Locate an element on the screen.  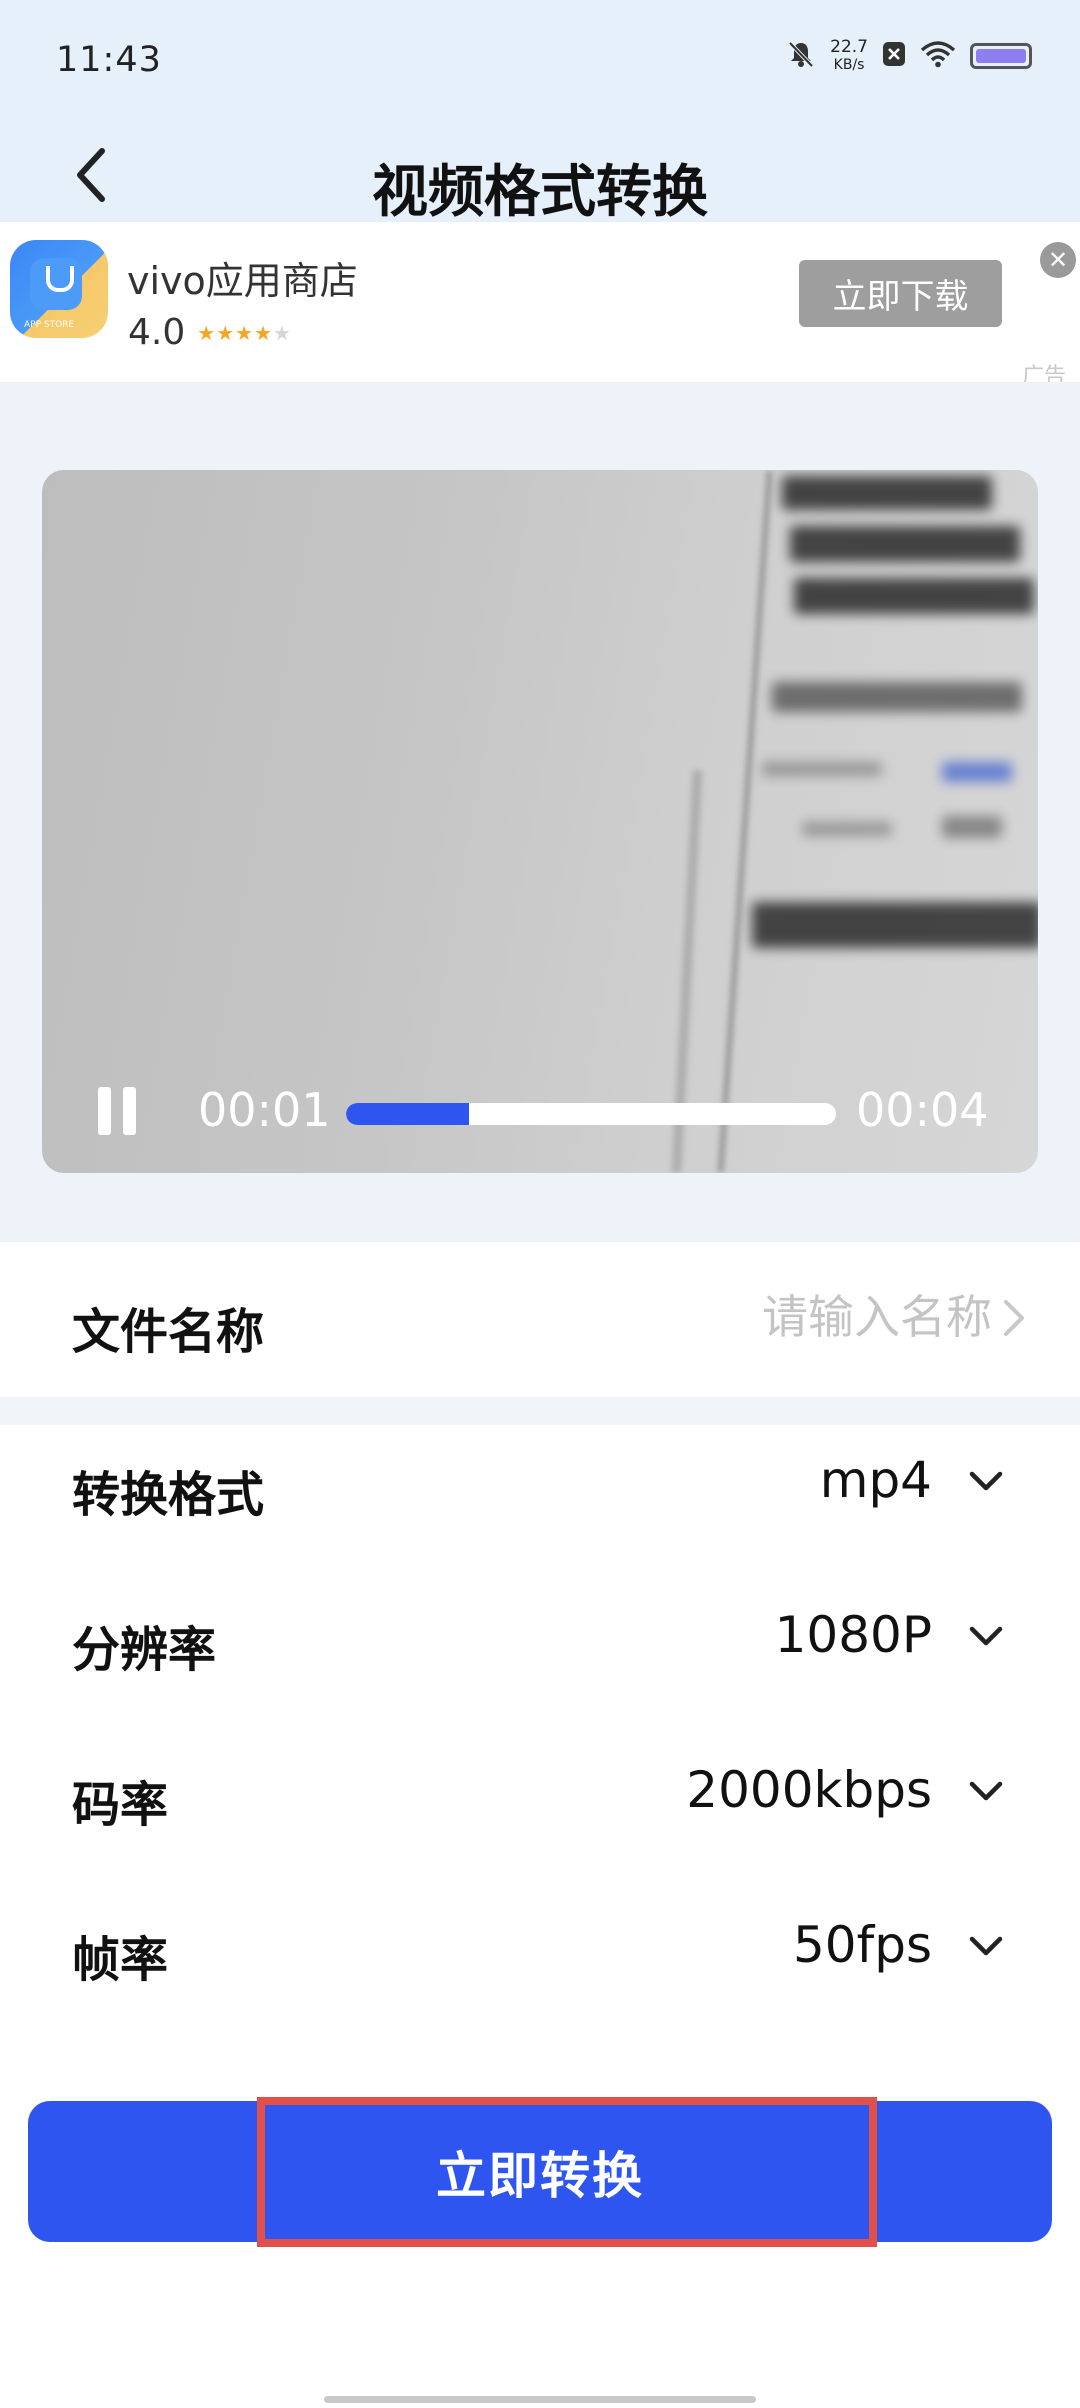
bag-handle-icon is located at coordinates (60, 279).